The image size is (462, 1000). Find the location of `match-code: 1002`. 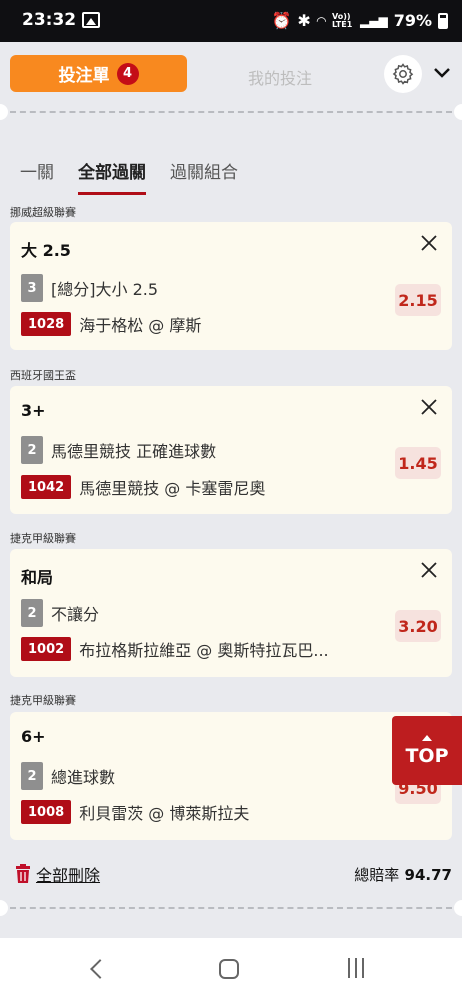

match-code: 1002 is located at coordinates (46, 649).